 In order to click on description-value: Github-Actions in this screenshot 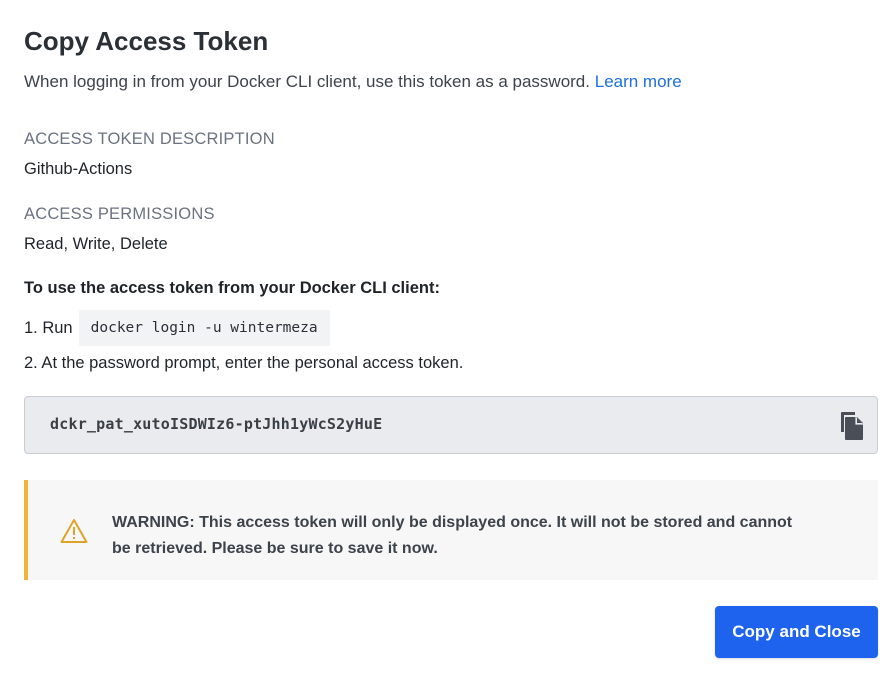, I will do `click(78, 169)`.